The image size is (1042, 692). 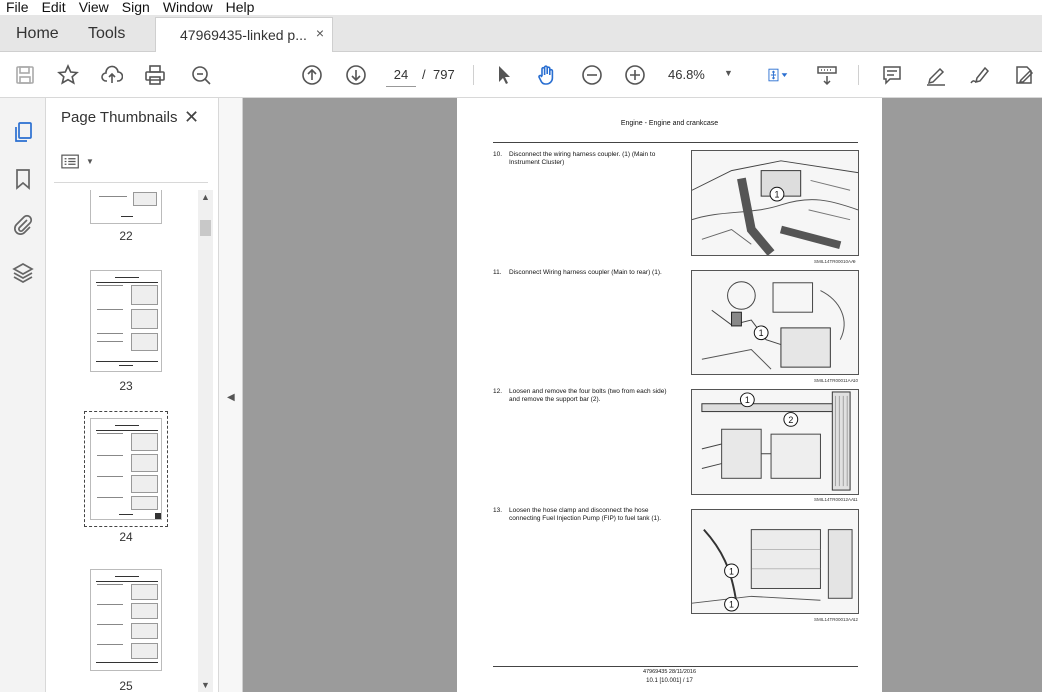 I want to click on thumbnail-scrollbar: ▲ ▼, so click(x=205, y=441).